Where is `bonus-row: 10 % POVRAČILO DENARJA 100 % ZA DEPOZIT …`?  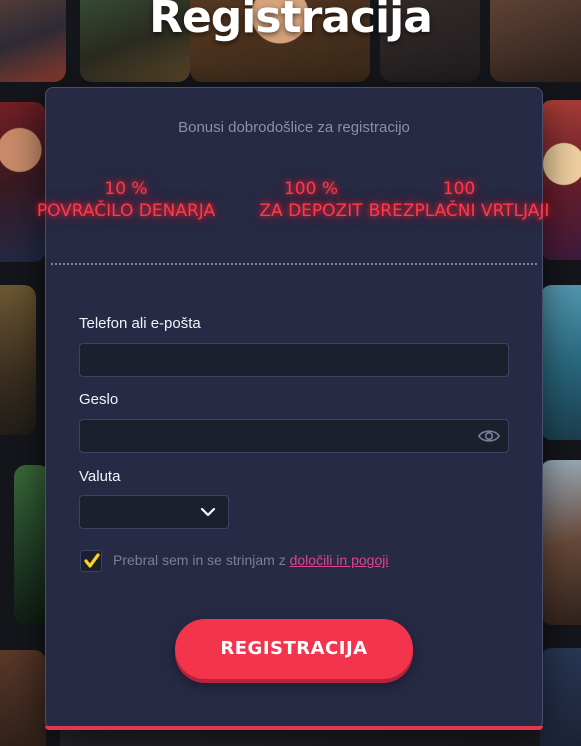
bonus-row: 10 % POVRAČILO DENARJA 100 % ZA DEPOZIT … is located at coordinates (293, 203).